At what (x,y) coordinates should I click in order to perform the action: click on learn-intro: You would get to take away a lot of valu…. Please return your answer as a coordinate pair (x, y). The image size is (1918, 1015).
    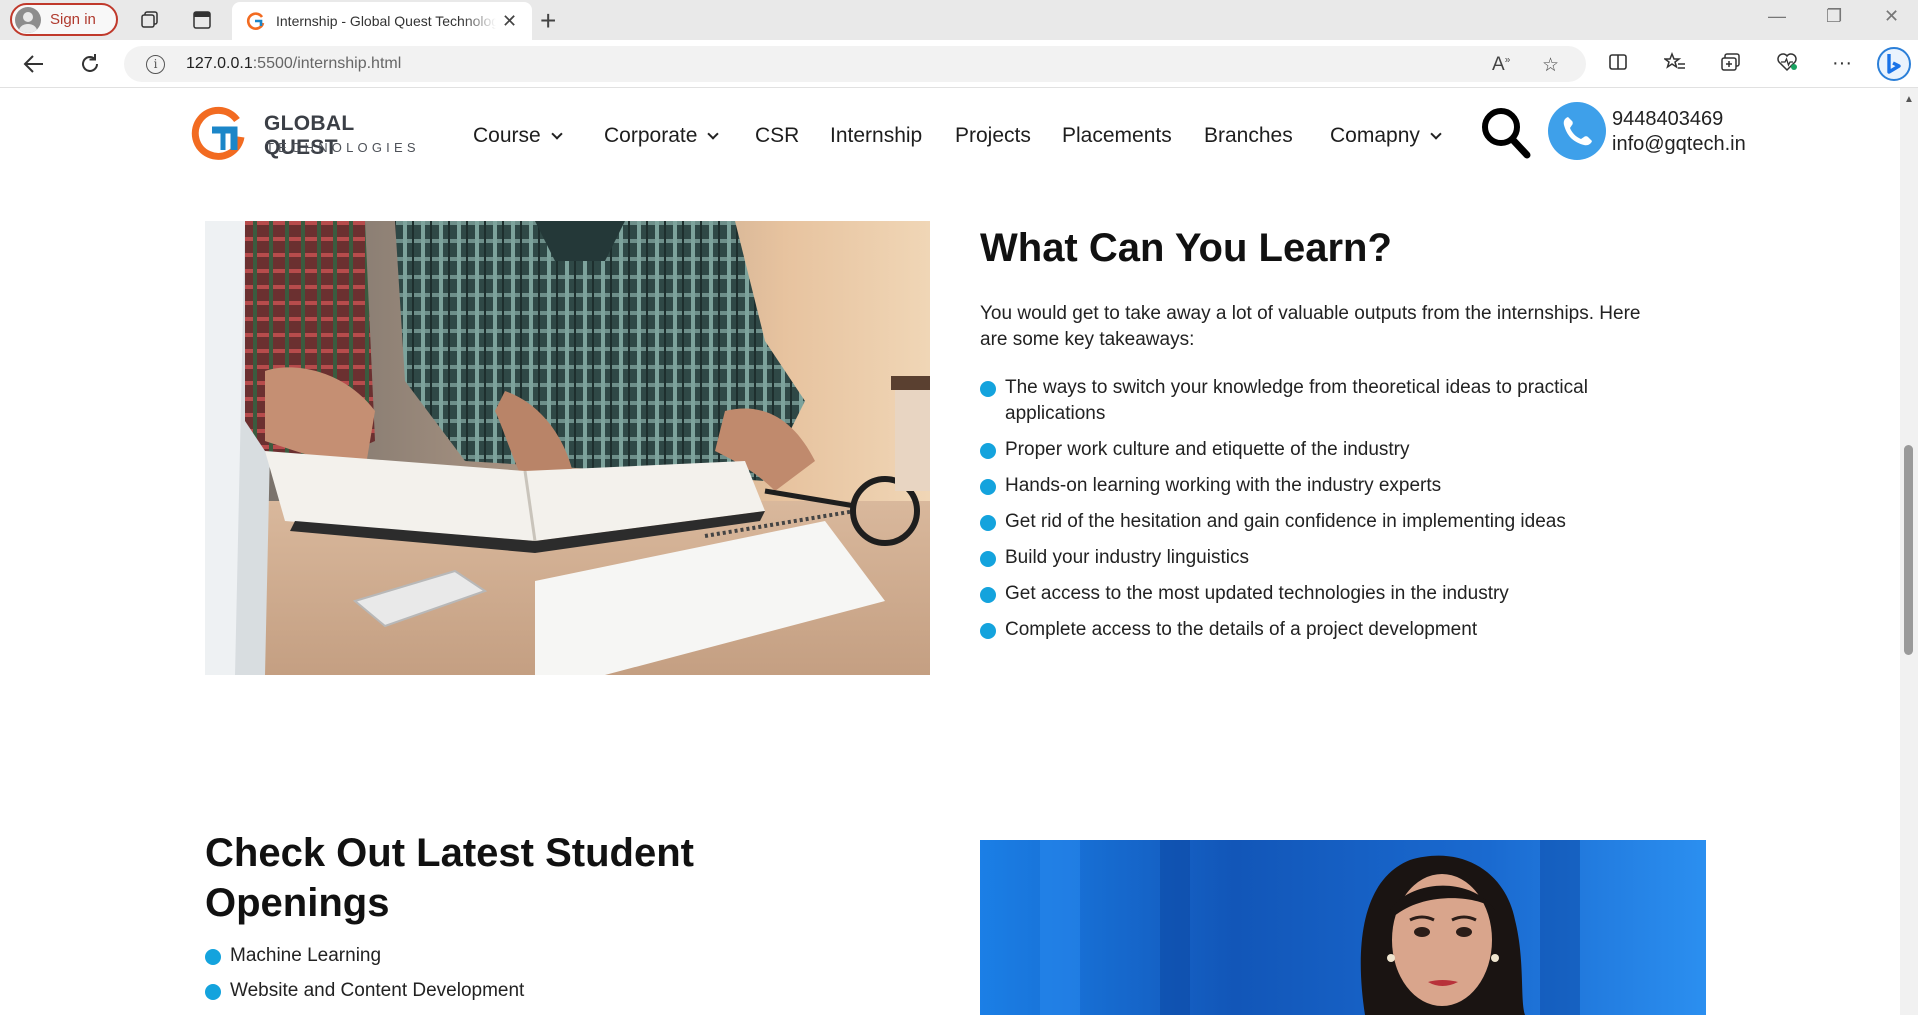
    Looking at the image, I should click on (1310, 326).